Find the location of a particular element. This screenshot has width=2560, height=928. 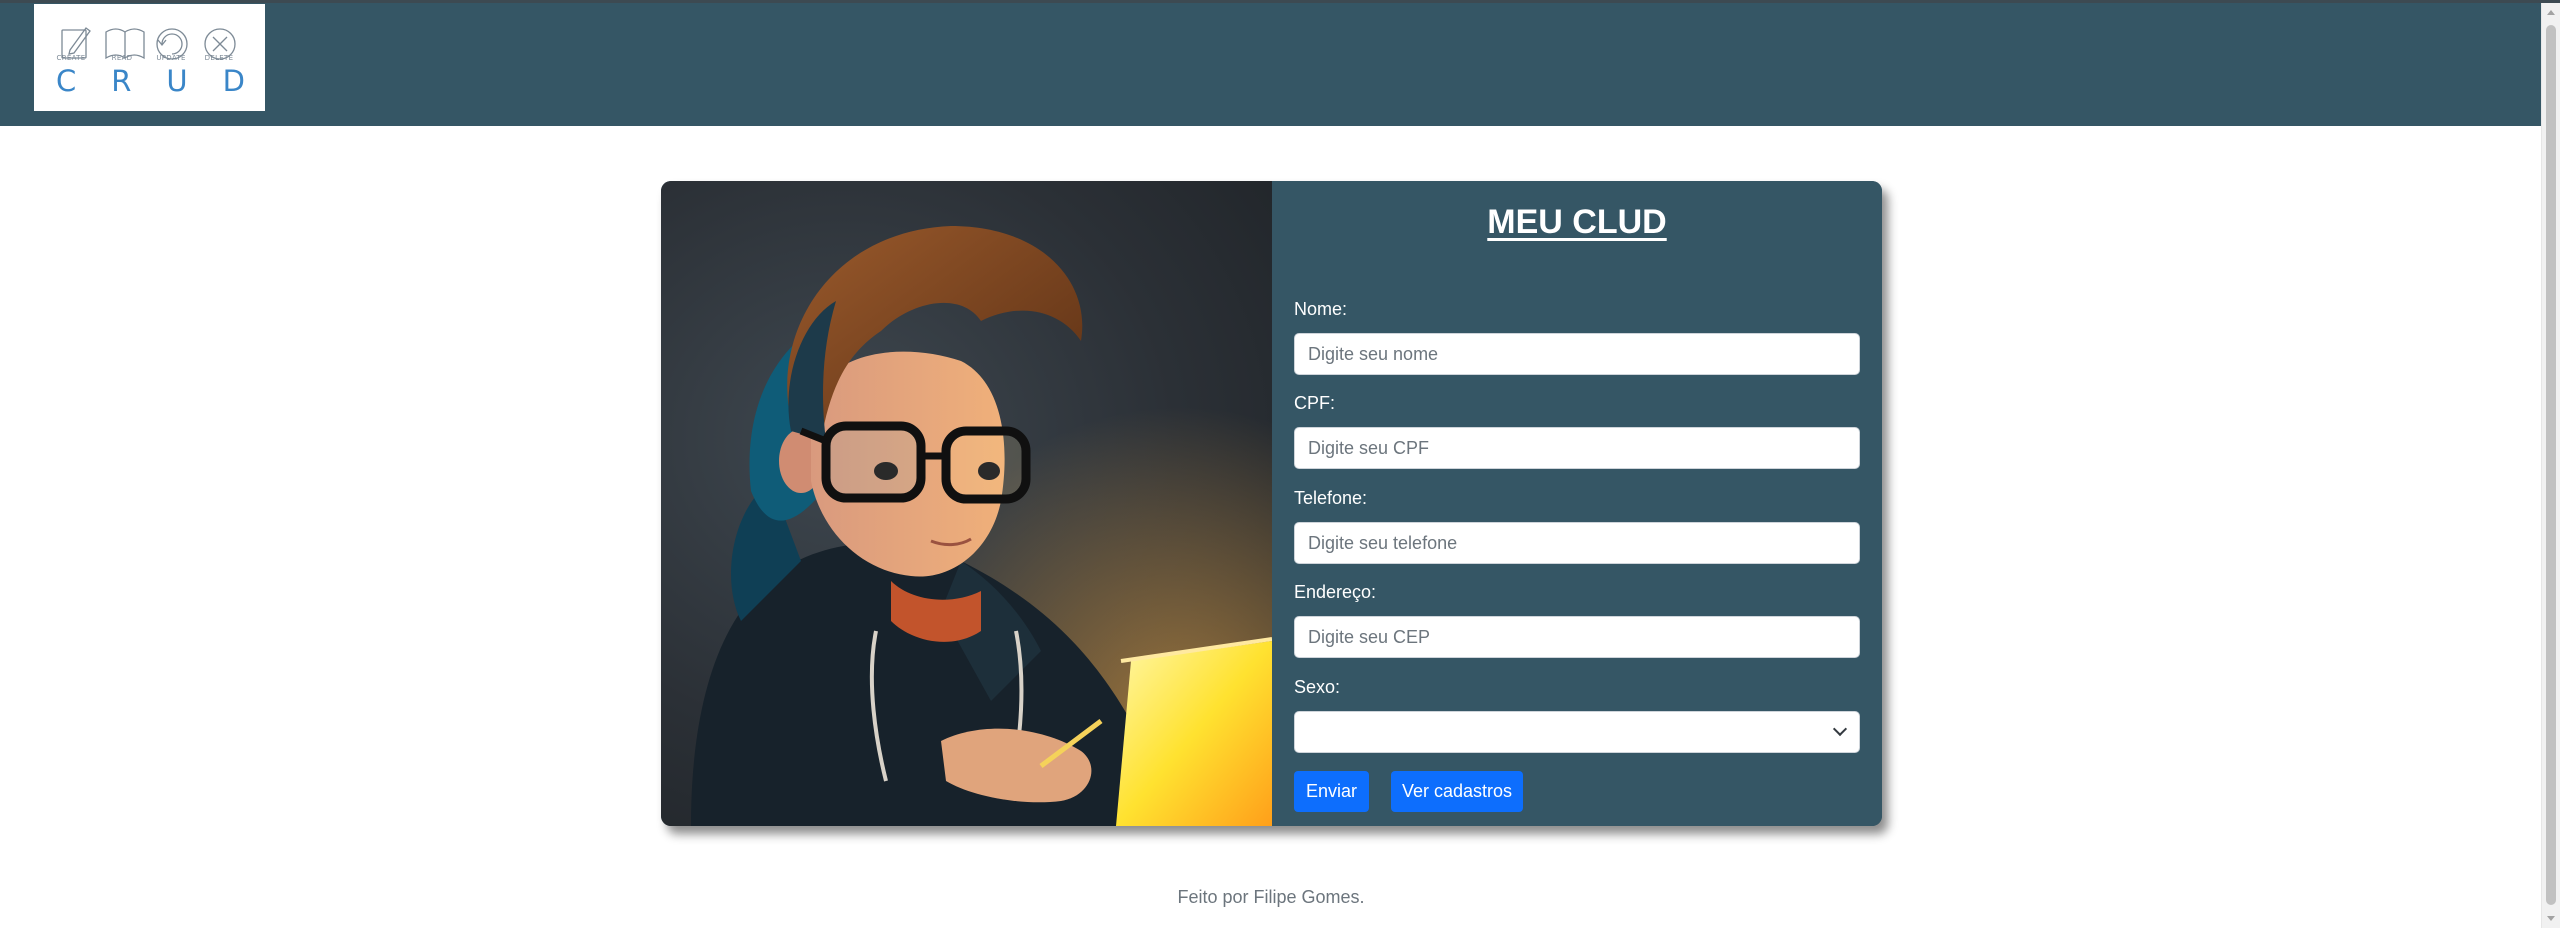

logo-caption-delete: DELETE is located at coordinates (219, 58).